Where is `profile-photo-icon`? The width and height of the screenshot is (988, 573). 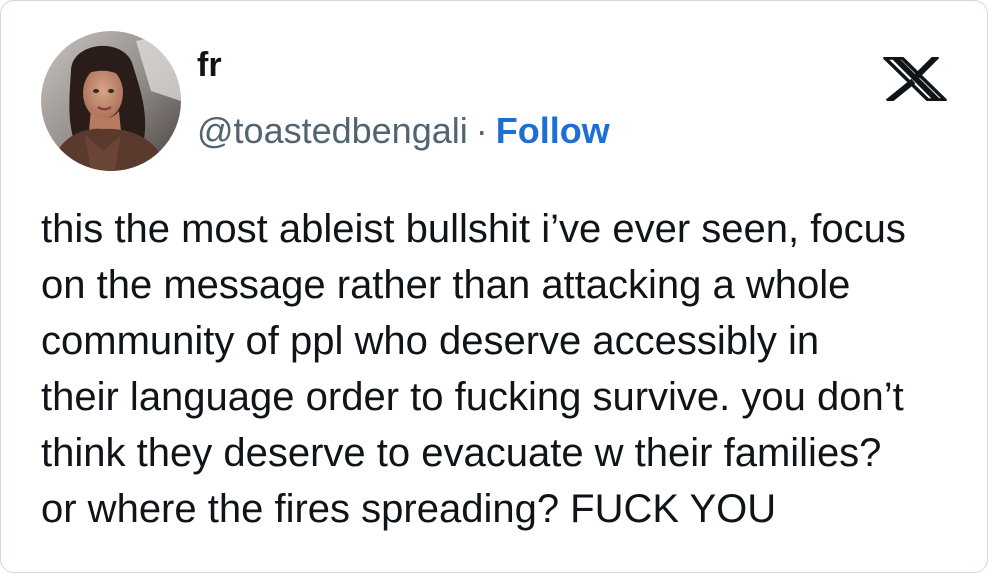
profile-photo-icon is located at coordinates (111, 101).